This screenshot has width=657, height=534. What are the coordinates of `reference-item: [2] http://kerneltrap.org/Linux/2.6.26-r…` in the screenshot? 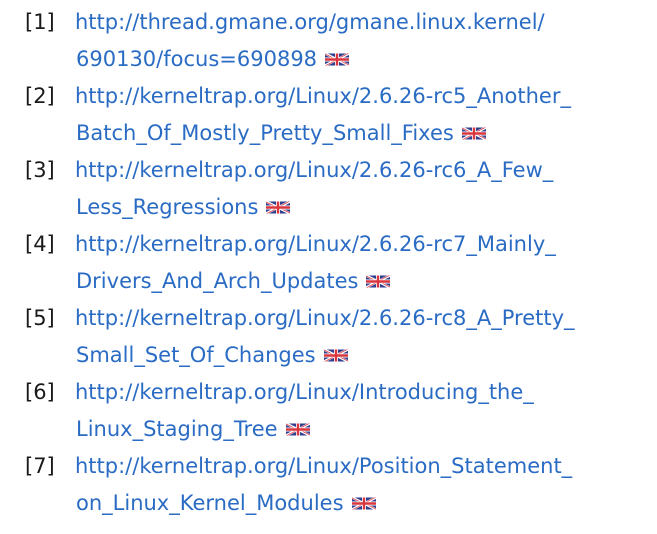 It's located at (328, 115).